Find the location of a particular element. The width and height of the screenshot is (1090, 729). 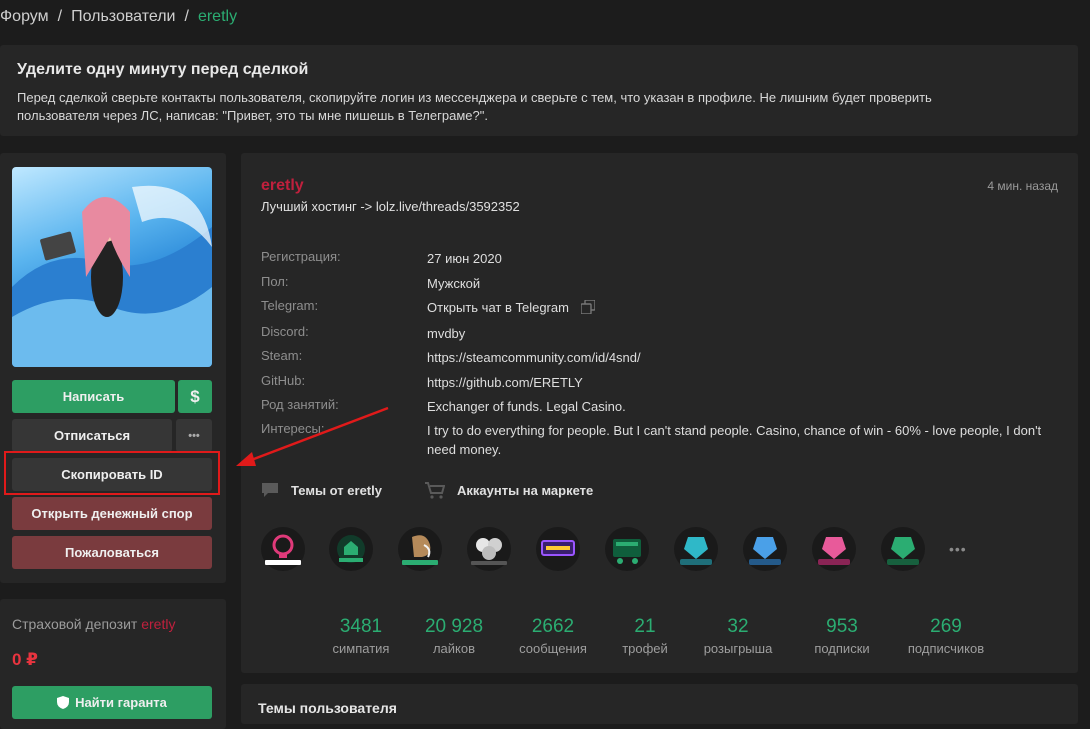

trophy-innovator is located at coordinates (283, 549).